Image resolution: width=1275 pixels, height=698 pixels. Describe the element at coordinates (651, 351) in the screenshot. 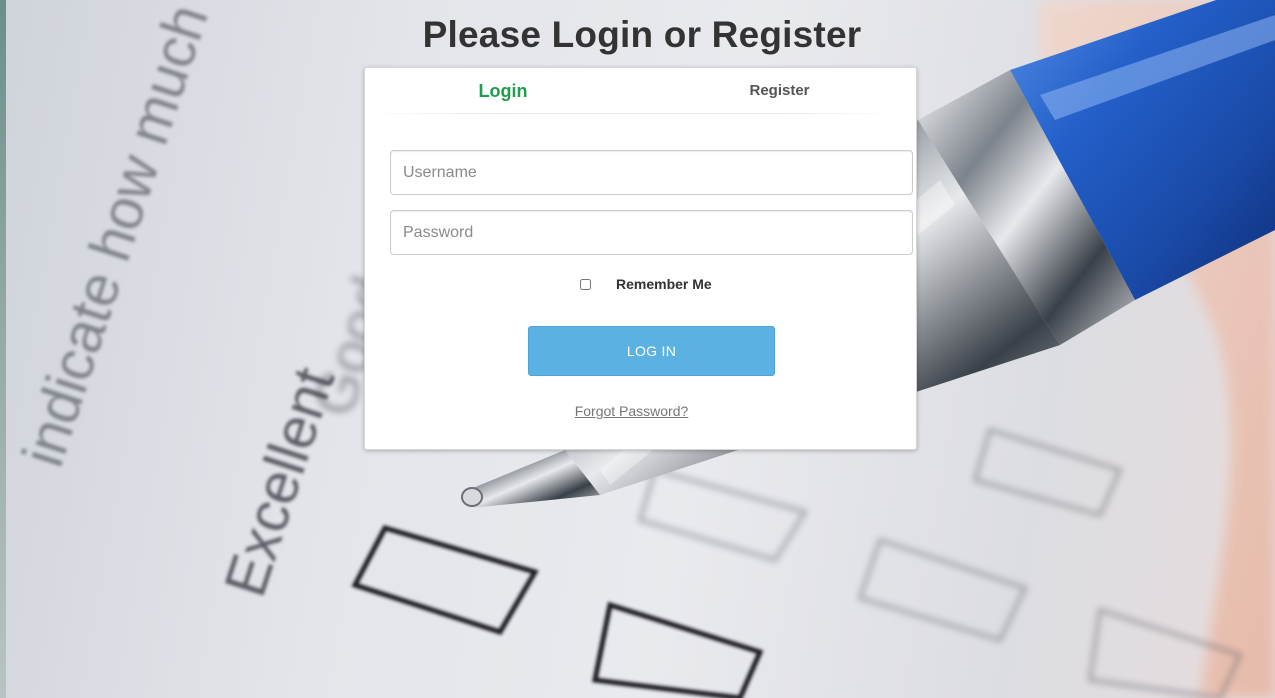

I see `login-button: LOG IN` at that location.